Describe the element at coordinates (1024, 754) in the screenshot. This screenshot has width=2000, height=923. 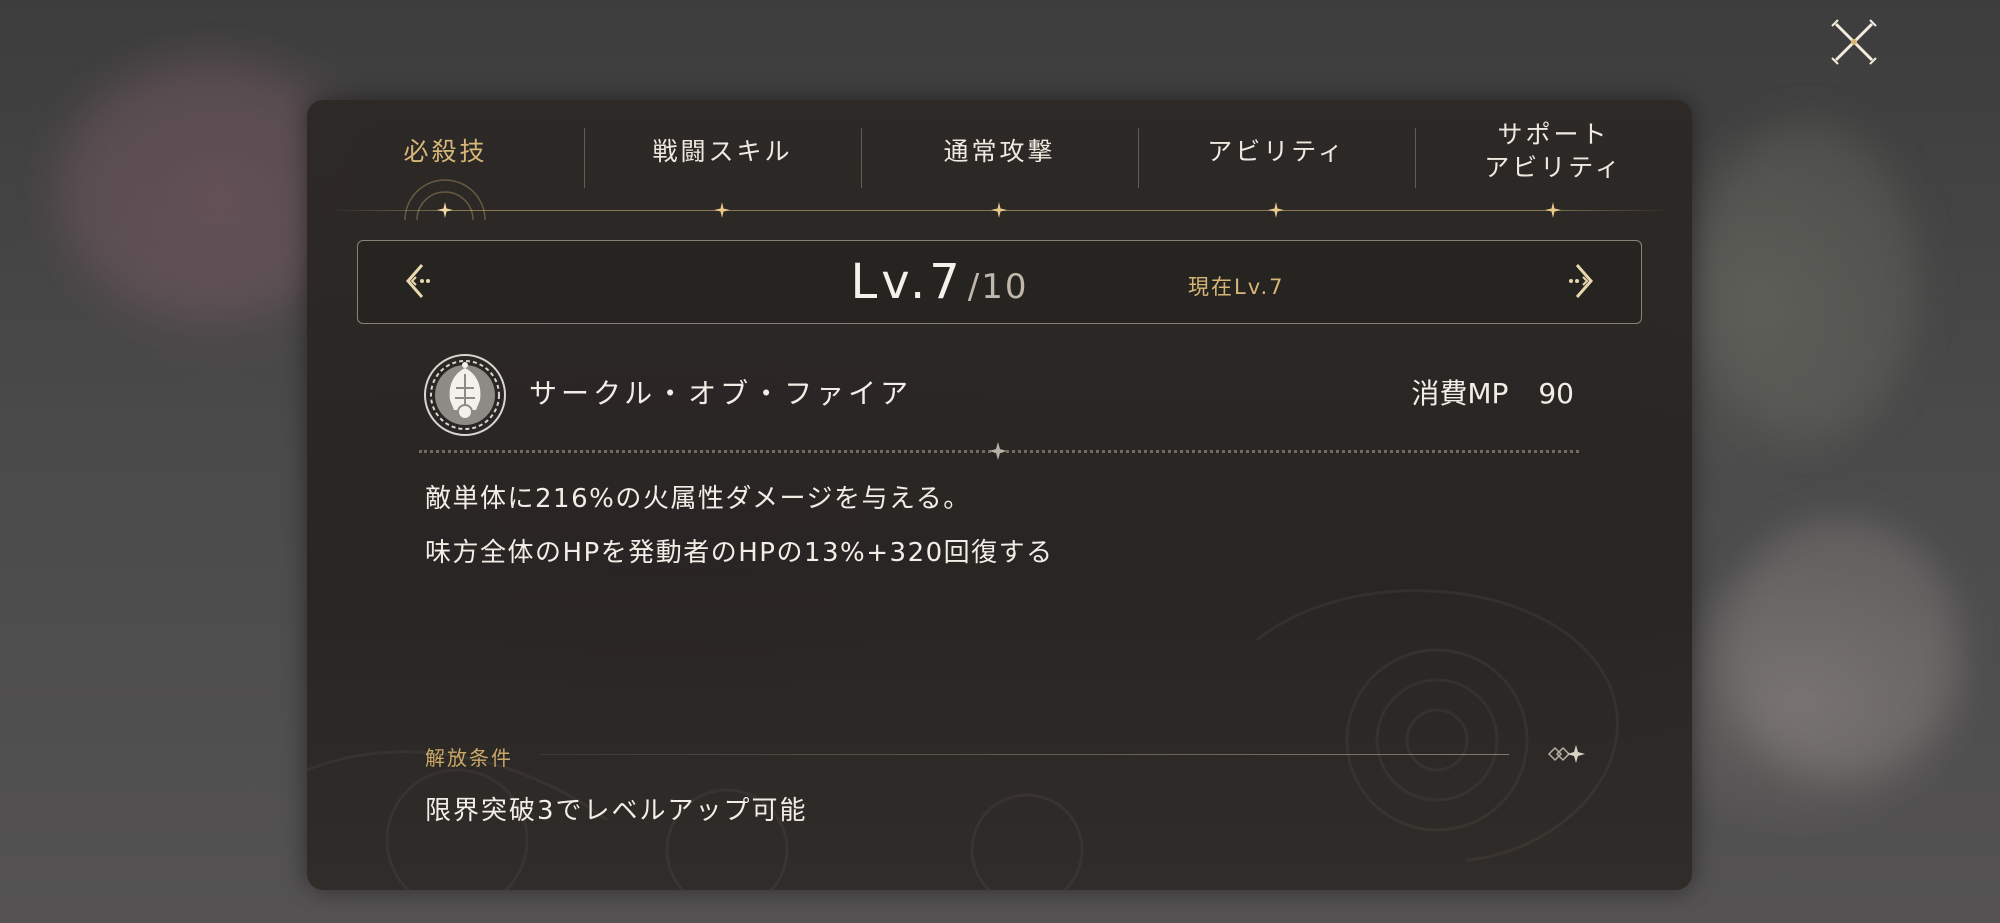
I see `unlock-divider` at that location.